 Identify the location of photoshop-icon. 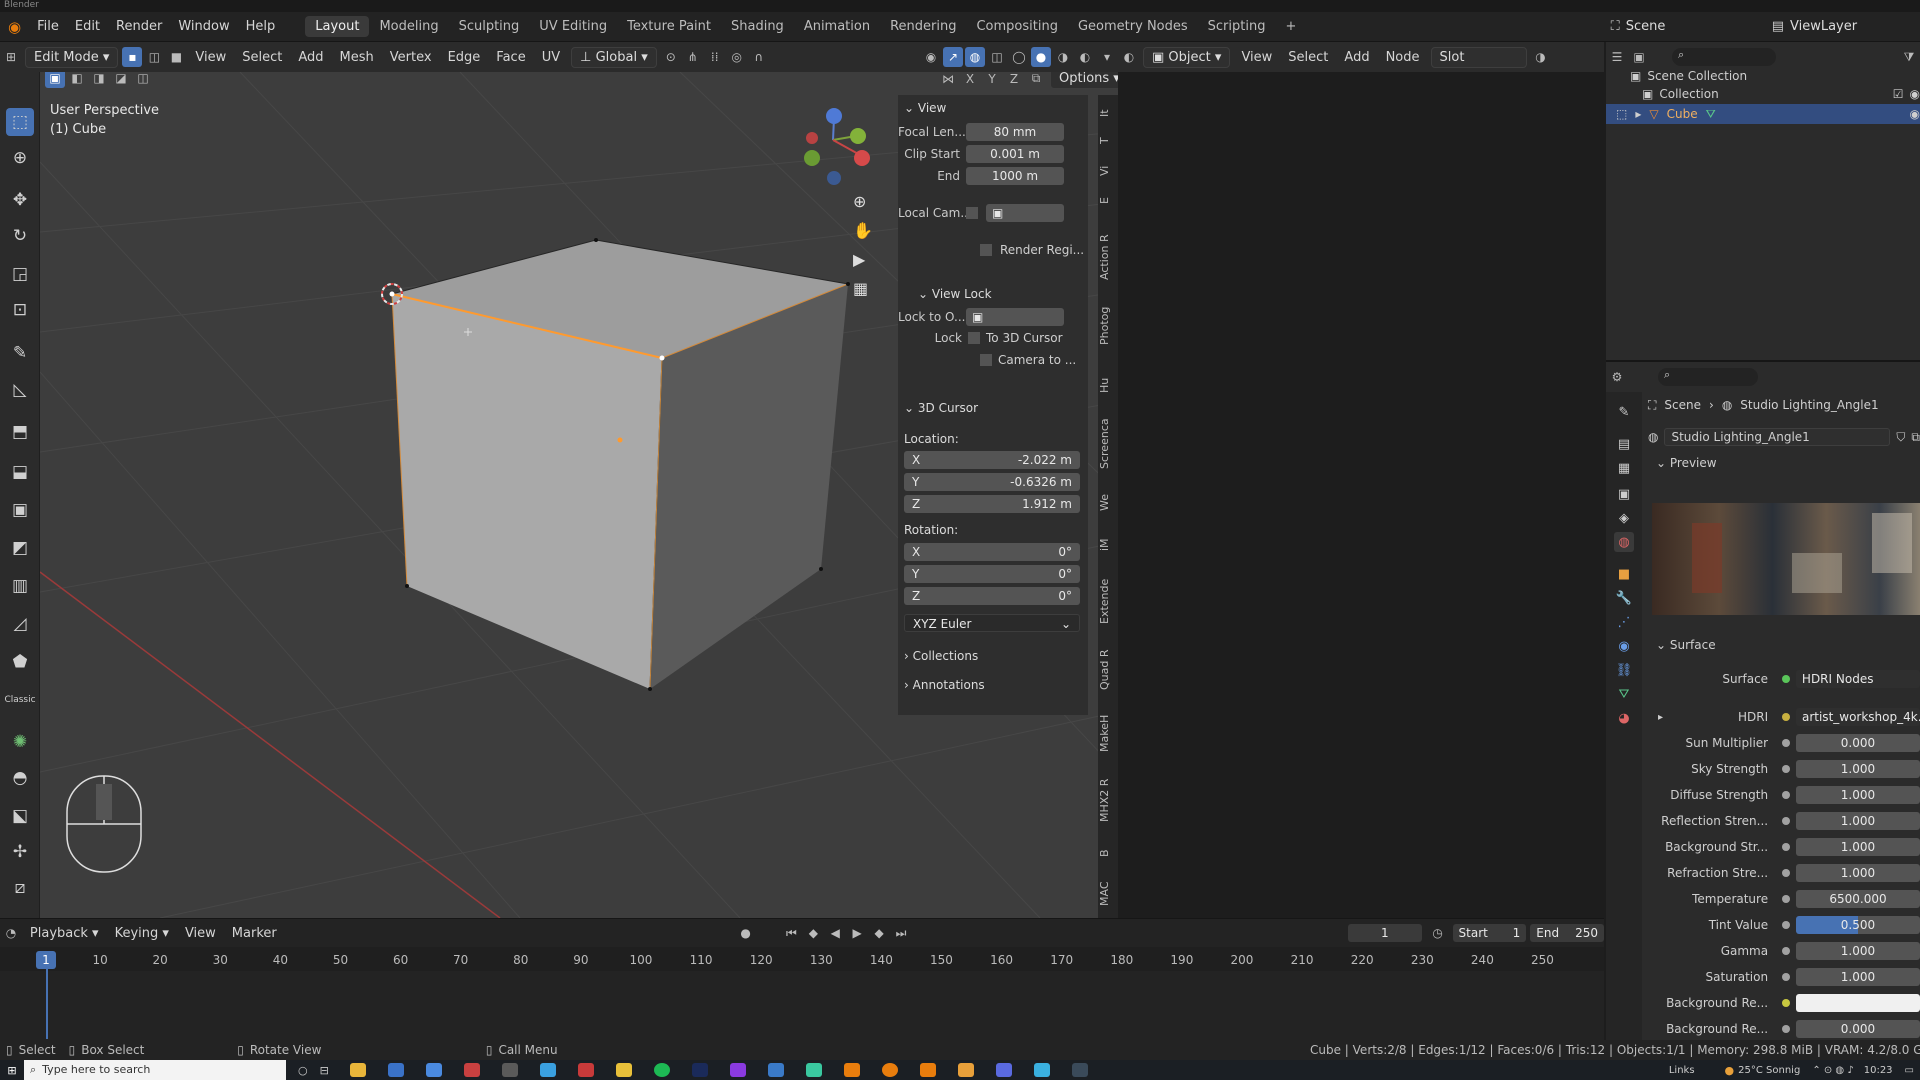
(699, 1070).